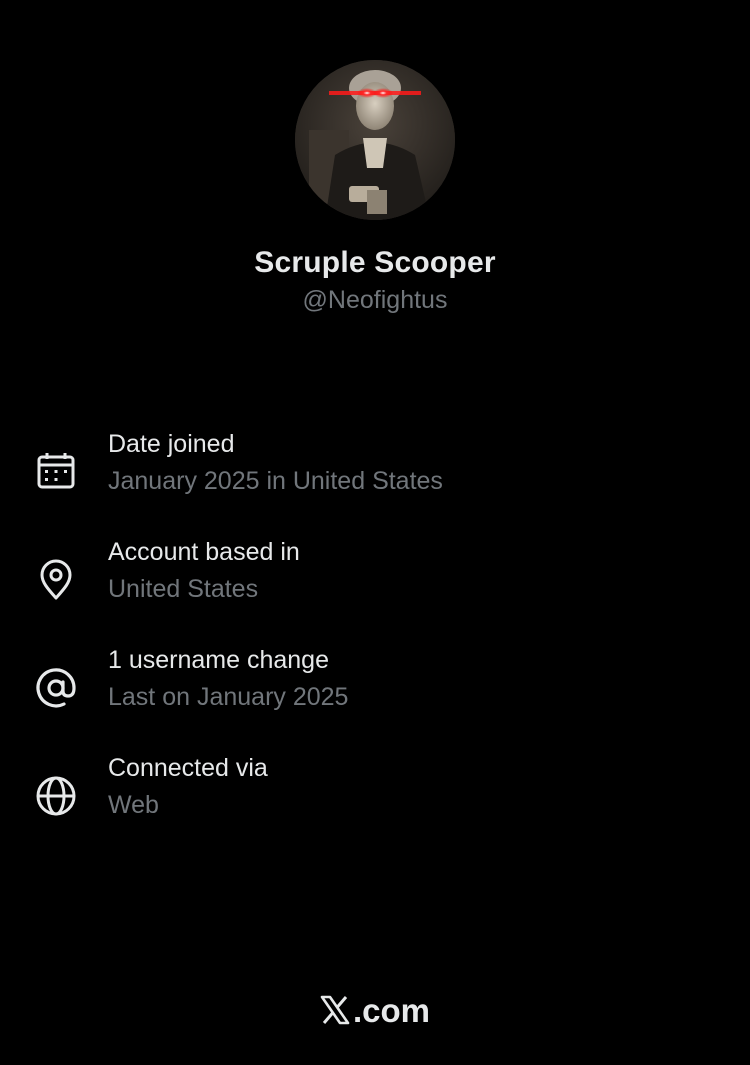  I want to click on globe-icon, so click(56, 796).